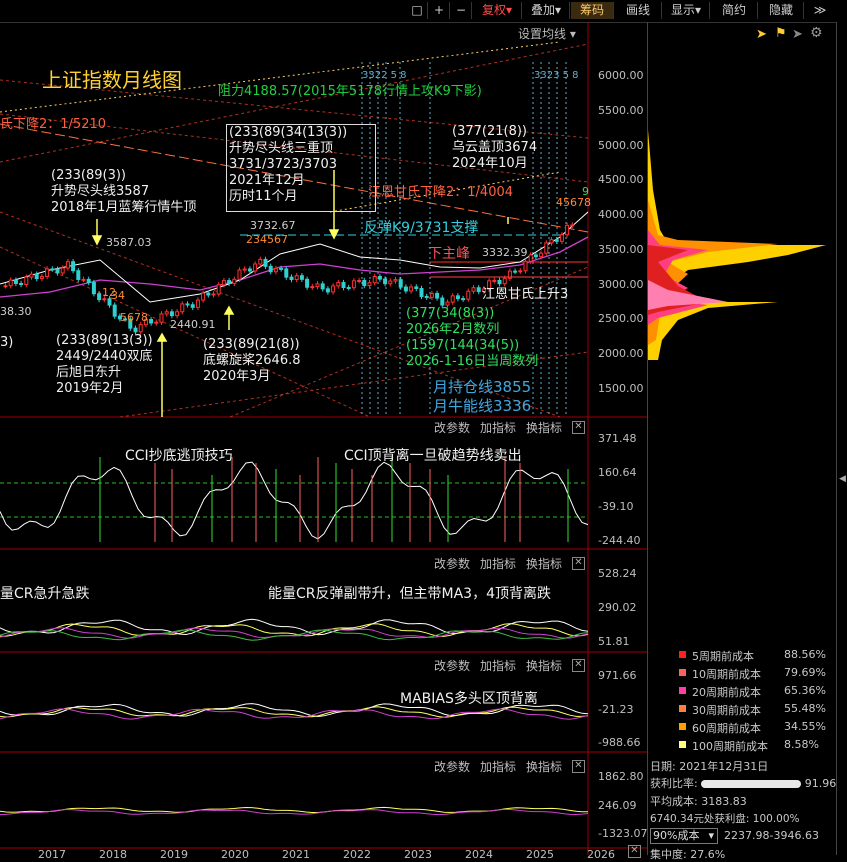  Describe the element at coordinates (805, 726) in the screenshot. I see `legend-value: 34.55%` at that location.